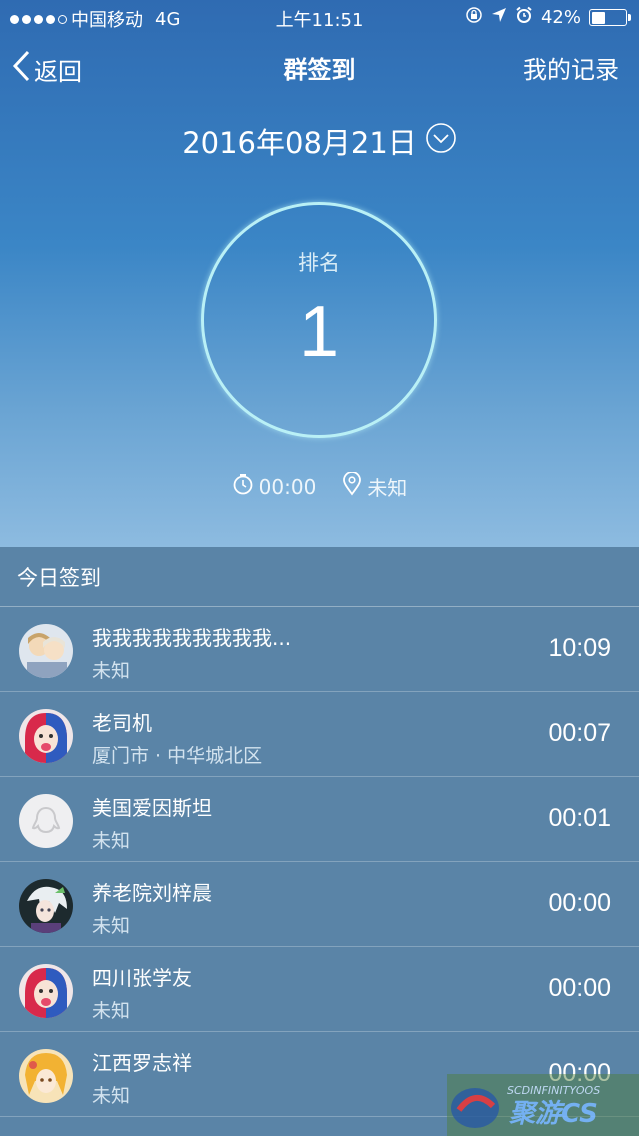  I want to click on location-pin-icon, so click(352, 486).